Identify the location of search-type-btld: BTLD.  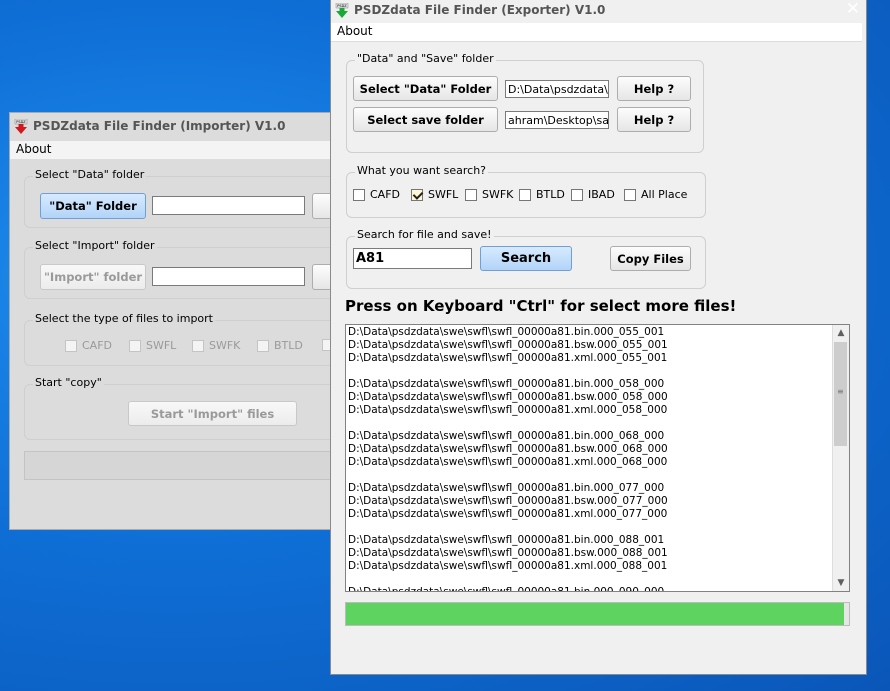
(542, 194).